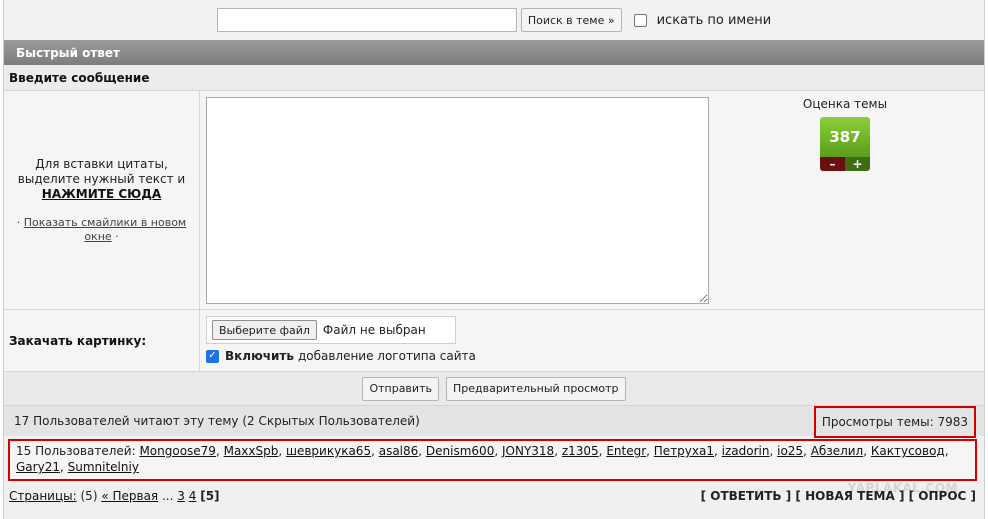  What do you see at coordinates (595, 356) in the screenshot?
I see `logo-option: ✓ Включить добавление логотипа сайта` at bounding box center [595, 356].